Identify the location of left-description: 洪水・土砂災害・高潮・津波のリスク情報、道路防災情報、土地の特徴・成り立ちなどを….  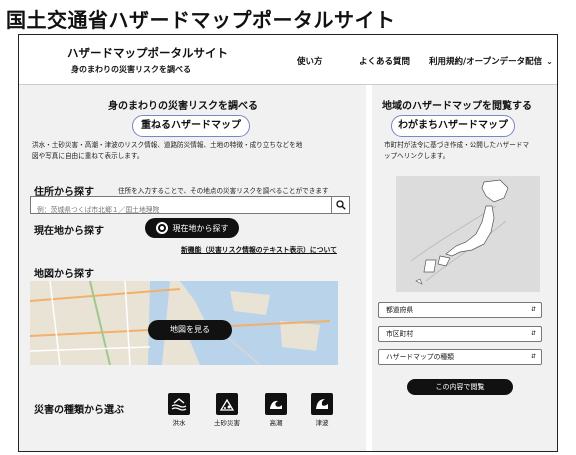
(192, 151).